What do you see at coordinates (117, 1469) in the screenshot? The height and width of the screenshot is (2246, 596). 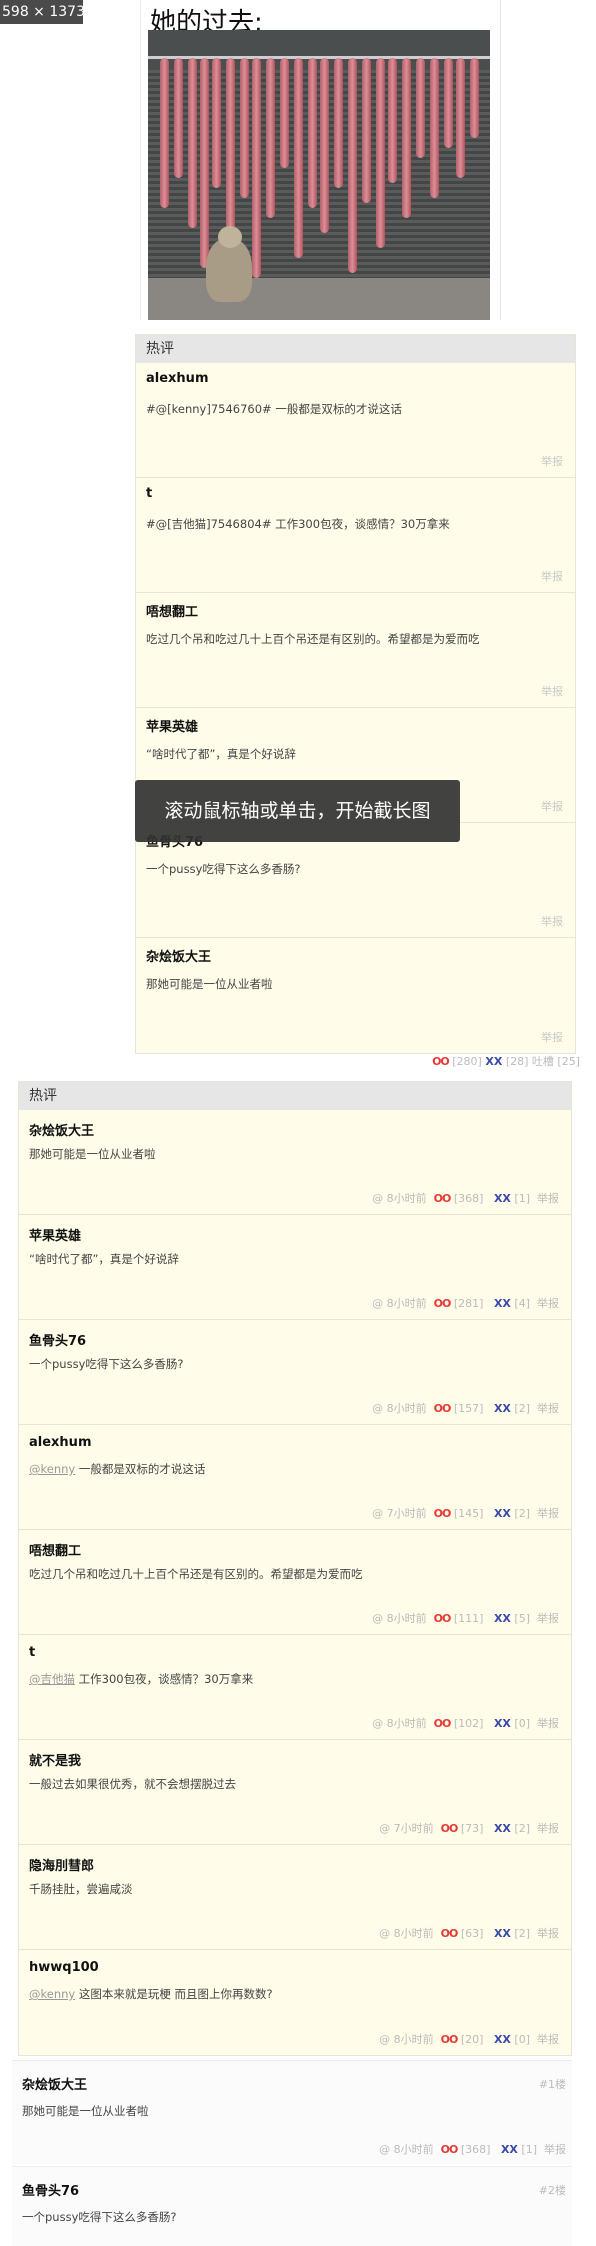 I see `comment-text: @kenny 一般都是双标的才说这话` at bounding box center [117, 1469].